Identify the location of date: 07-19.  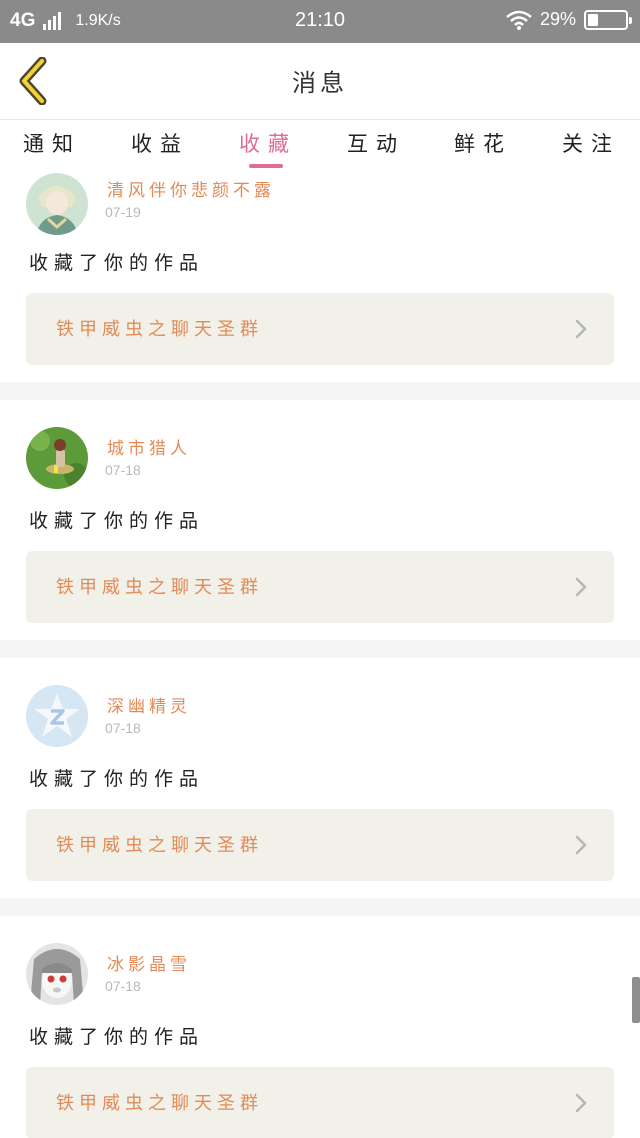
(123, 212).